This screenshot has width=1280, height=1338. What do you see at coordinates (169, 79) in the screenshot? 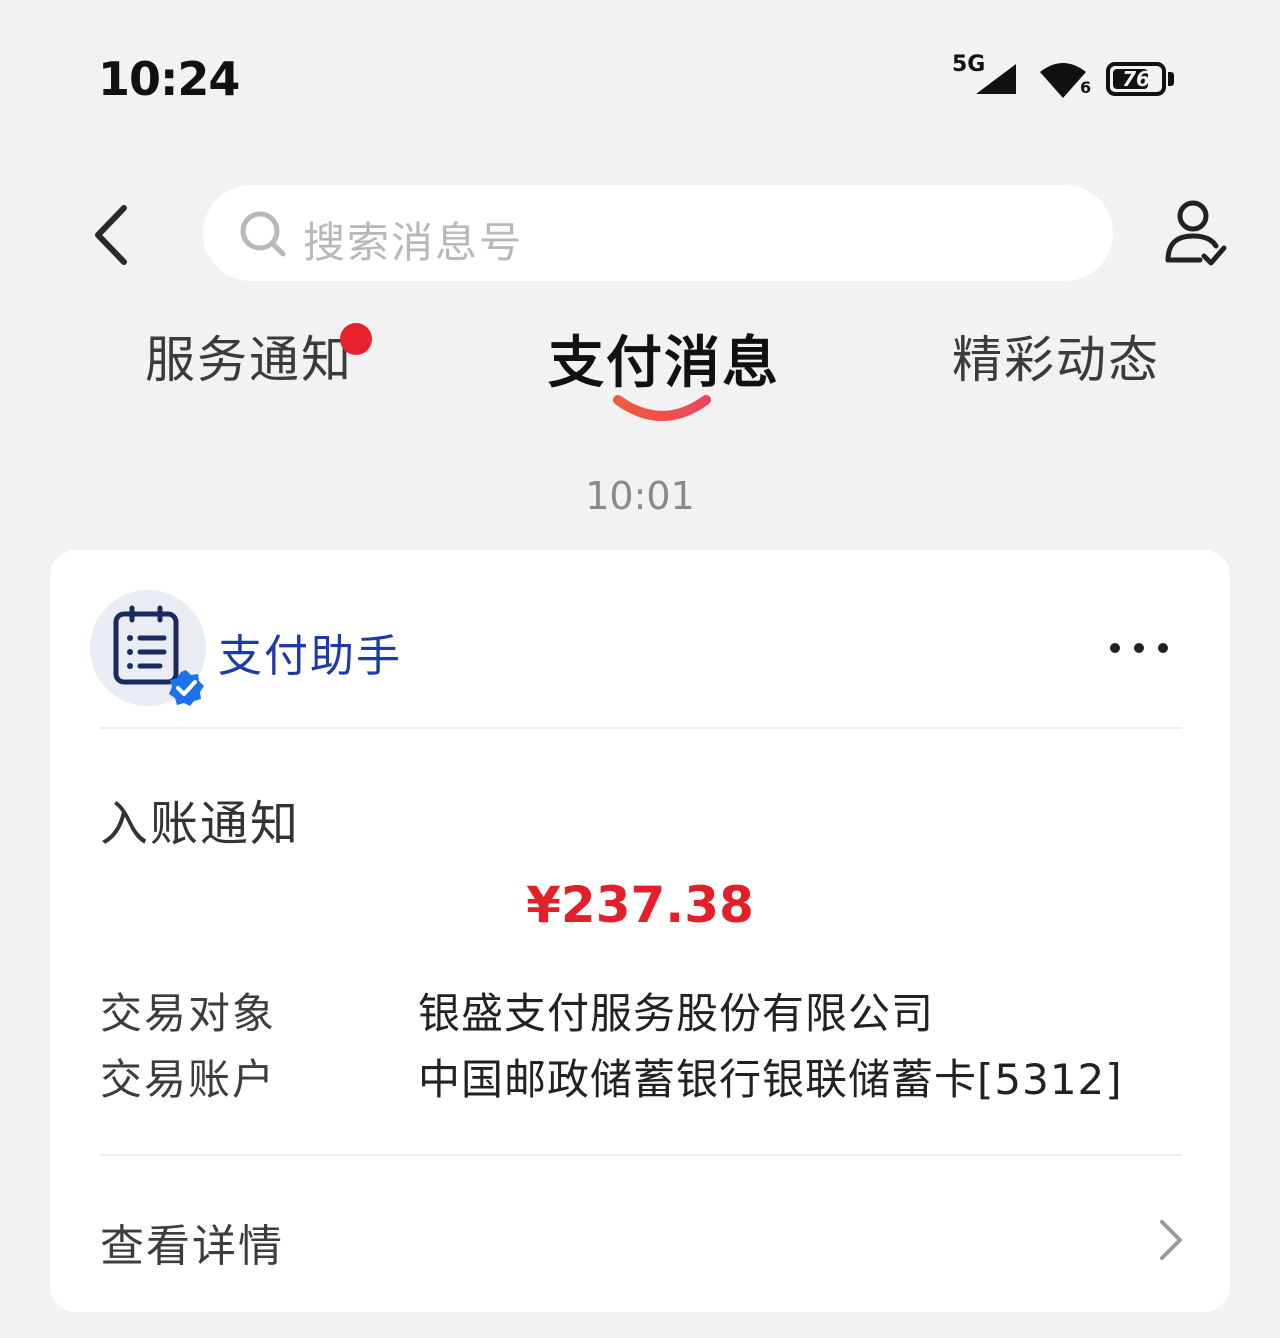
I see `status-time: 10:24` at bounding box center [169, 79].